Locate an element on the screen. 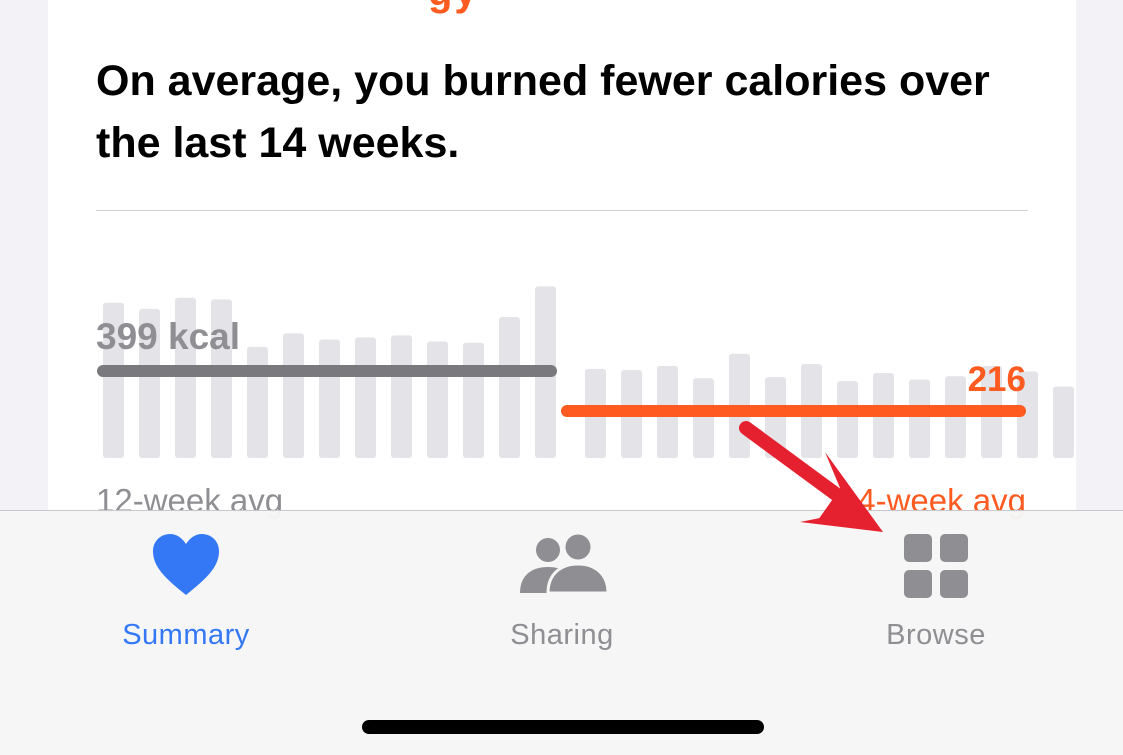 The height and width of the screenshot is (755, 1123). heart-icon is located at coordinates (186, 567).